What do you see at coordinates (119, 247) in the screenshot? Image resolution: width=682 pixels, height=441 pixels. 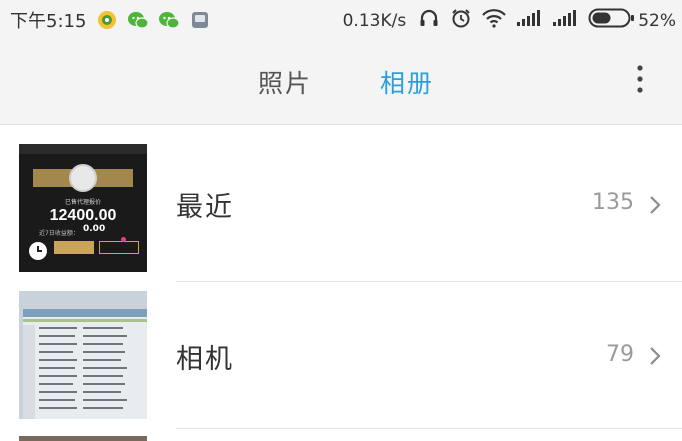 I see `thumbnail-button-b` at bounding box center [119, 247].